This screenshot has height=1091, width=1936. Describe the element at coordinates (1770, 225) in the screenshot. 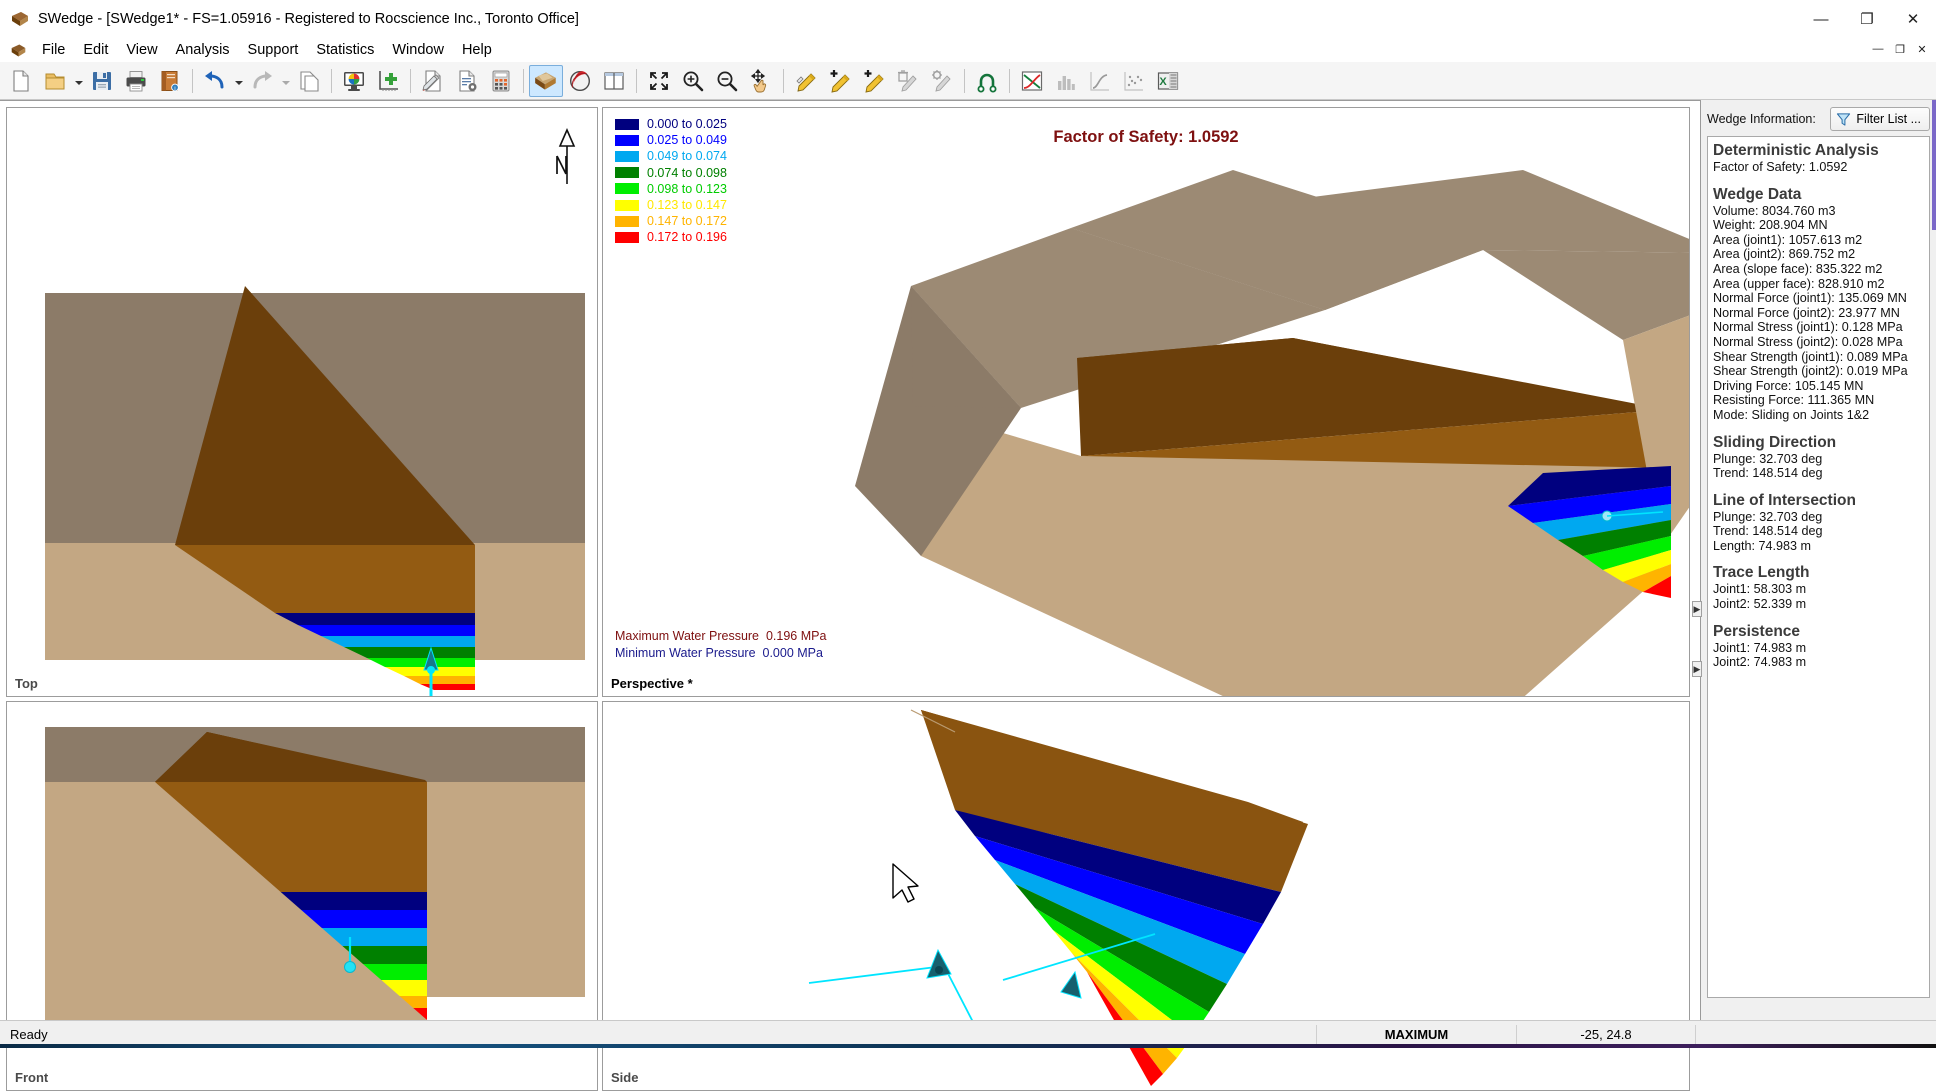

I see `info-line: Weight: 208.904 MN` at that location.